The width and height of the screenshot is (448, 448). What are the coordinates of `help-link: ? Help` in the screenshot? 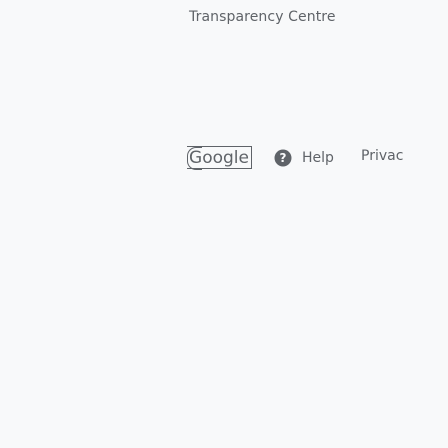 It's located at (304, 158).